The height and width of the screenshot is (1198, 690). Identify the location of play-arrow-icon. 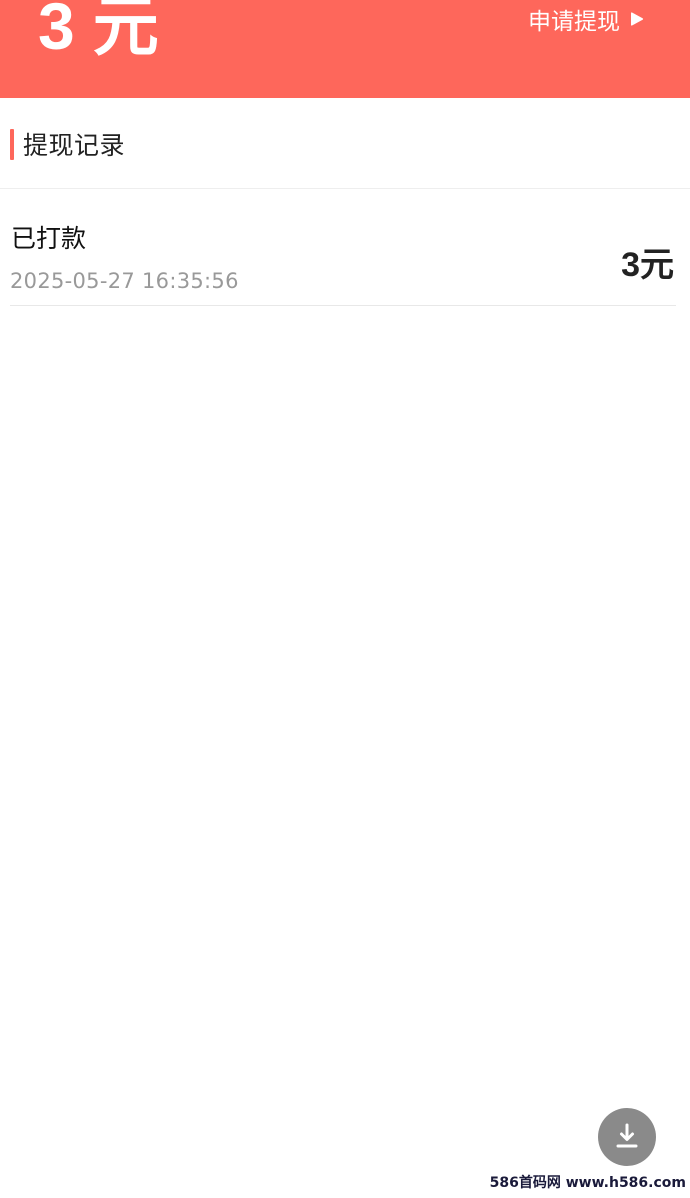
(637, 19).